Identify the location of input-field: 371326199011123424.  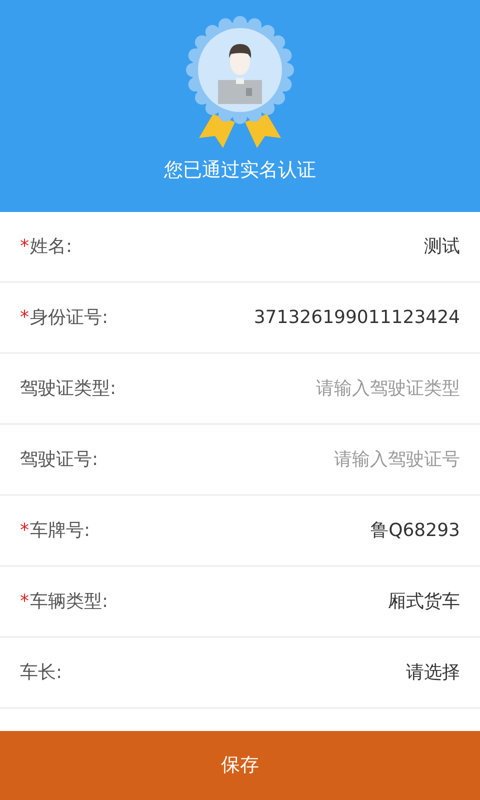
(330, 317).